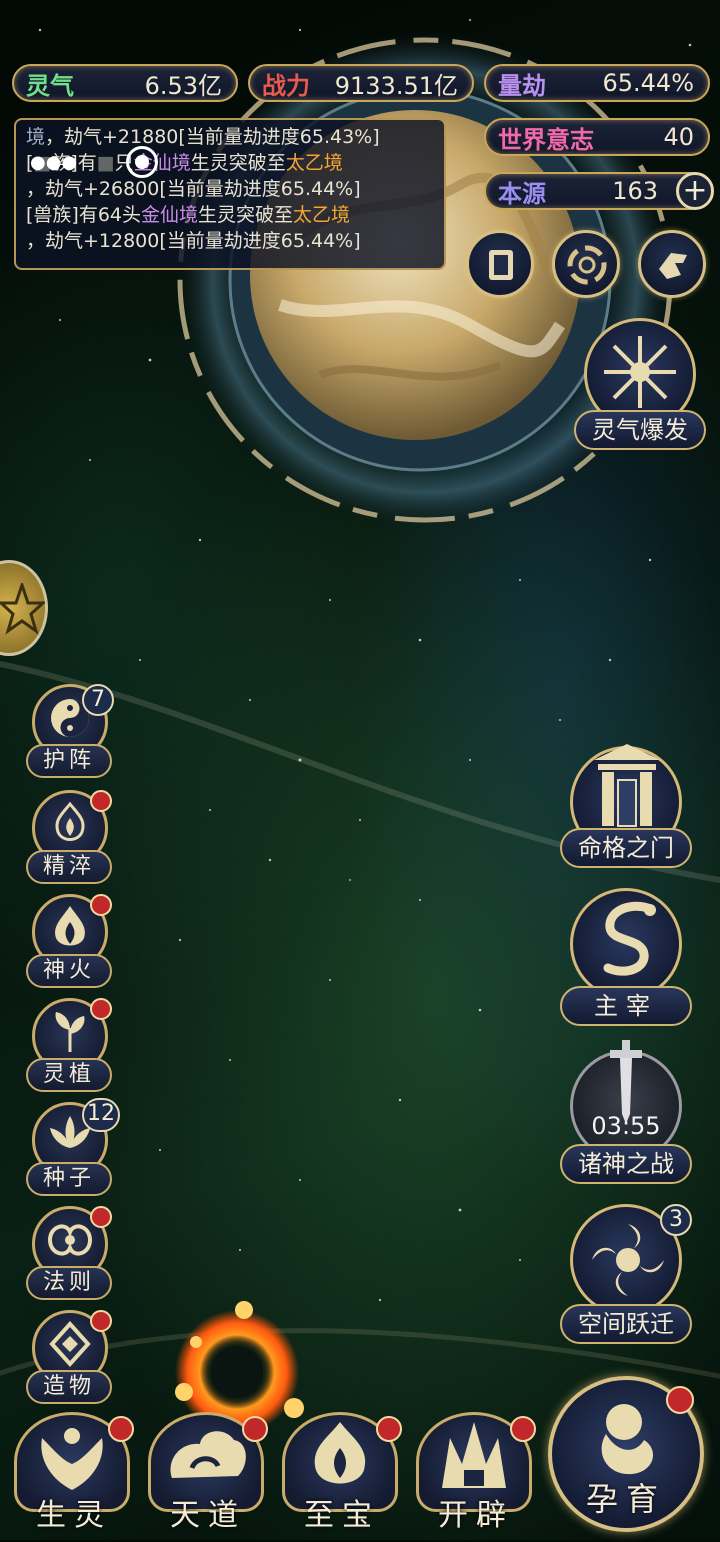  What do you see at coordinates (193, 241) in the screenshot?
I see `log-line: ，劫气+12800[当前量劫进度65.44%]` at bounding box center [193, 241].